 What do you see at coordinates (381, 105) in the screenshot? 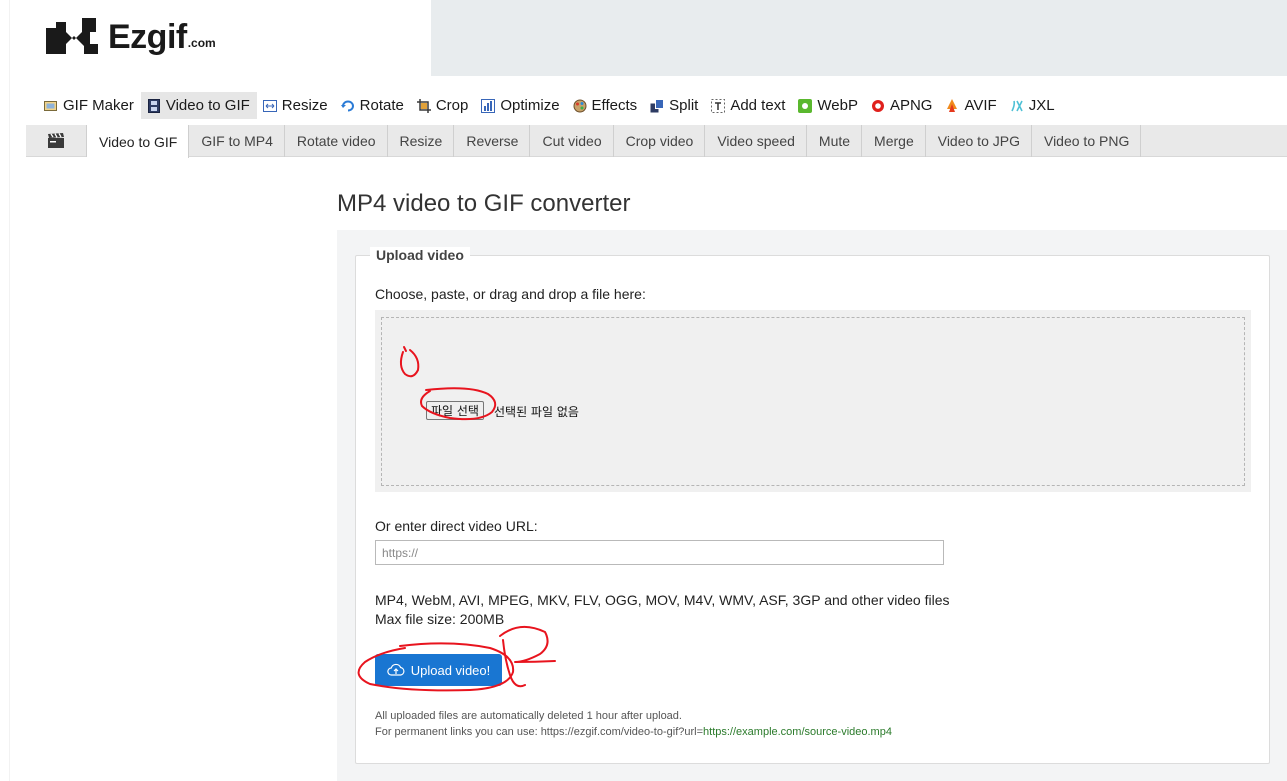
I see `nav-label: Rotate` at bounding box center [381, 105].